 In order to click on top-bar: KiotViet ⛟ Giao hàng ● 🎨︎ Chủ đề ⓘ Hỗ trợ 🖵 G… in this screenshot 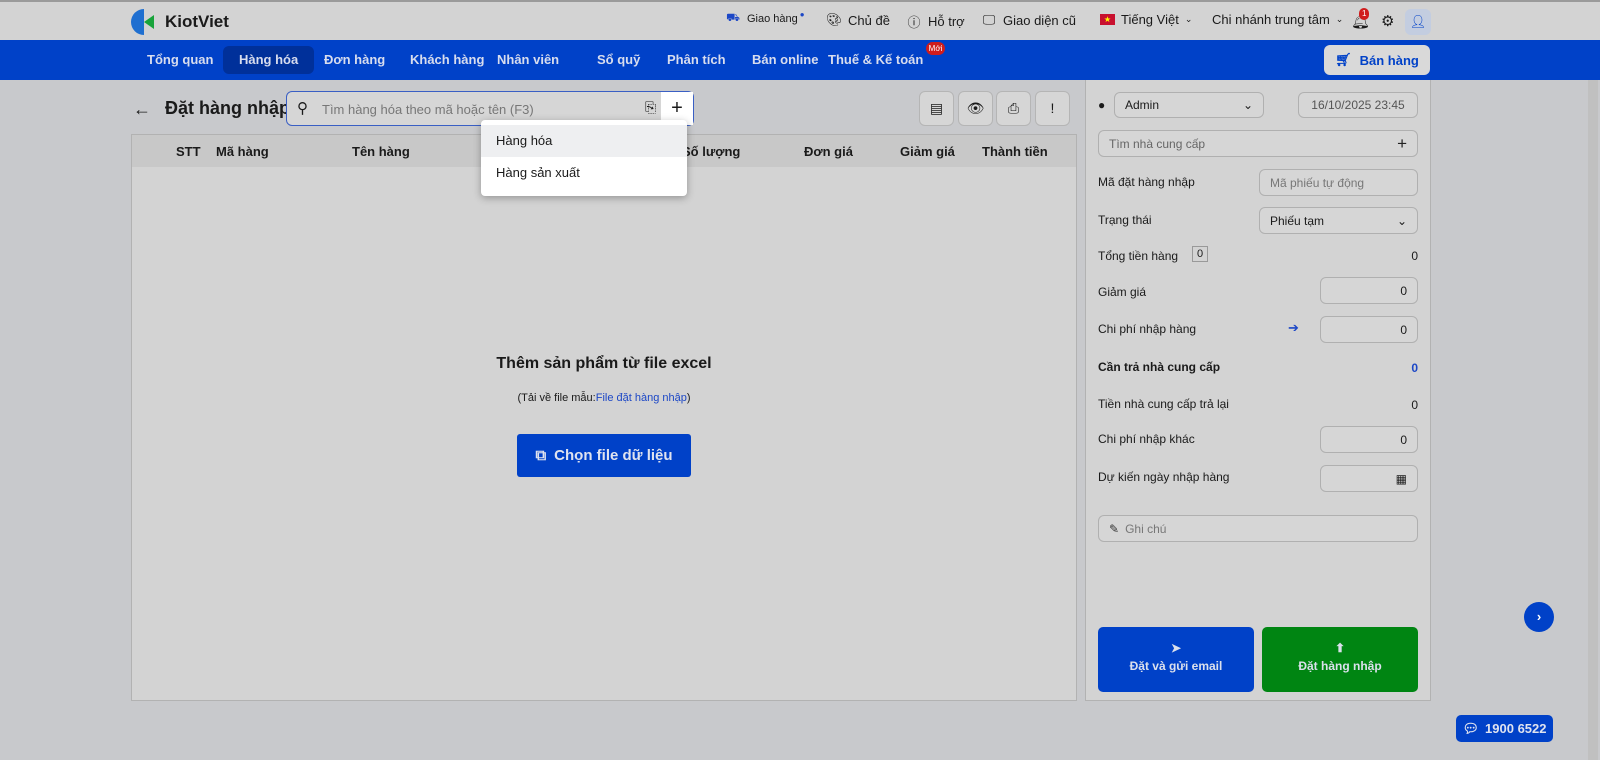, I will do `click(800, 20)`.